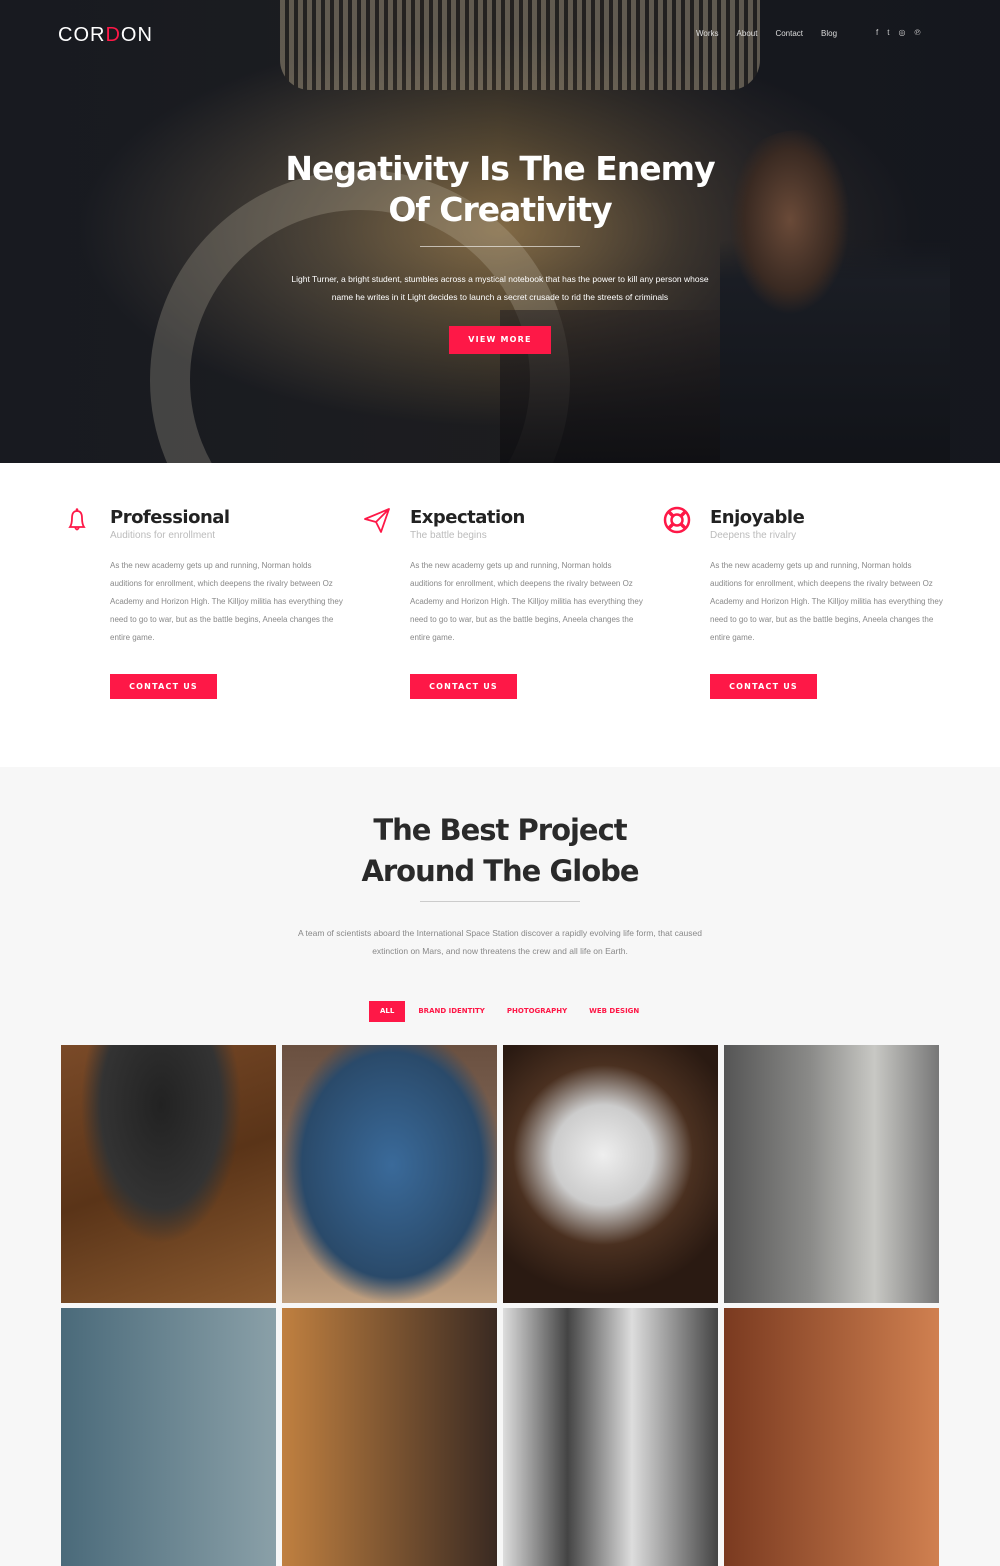 The image size is (1000, 1566). I want to click on nav-works: Works, so click(707, 33).